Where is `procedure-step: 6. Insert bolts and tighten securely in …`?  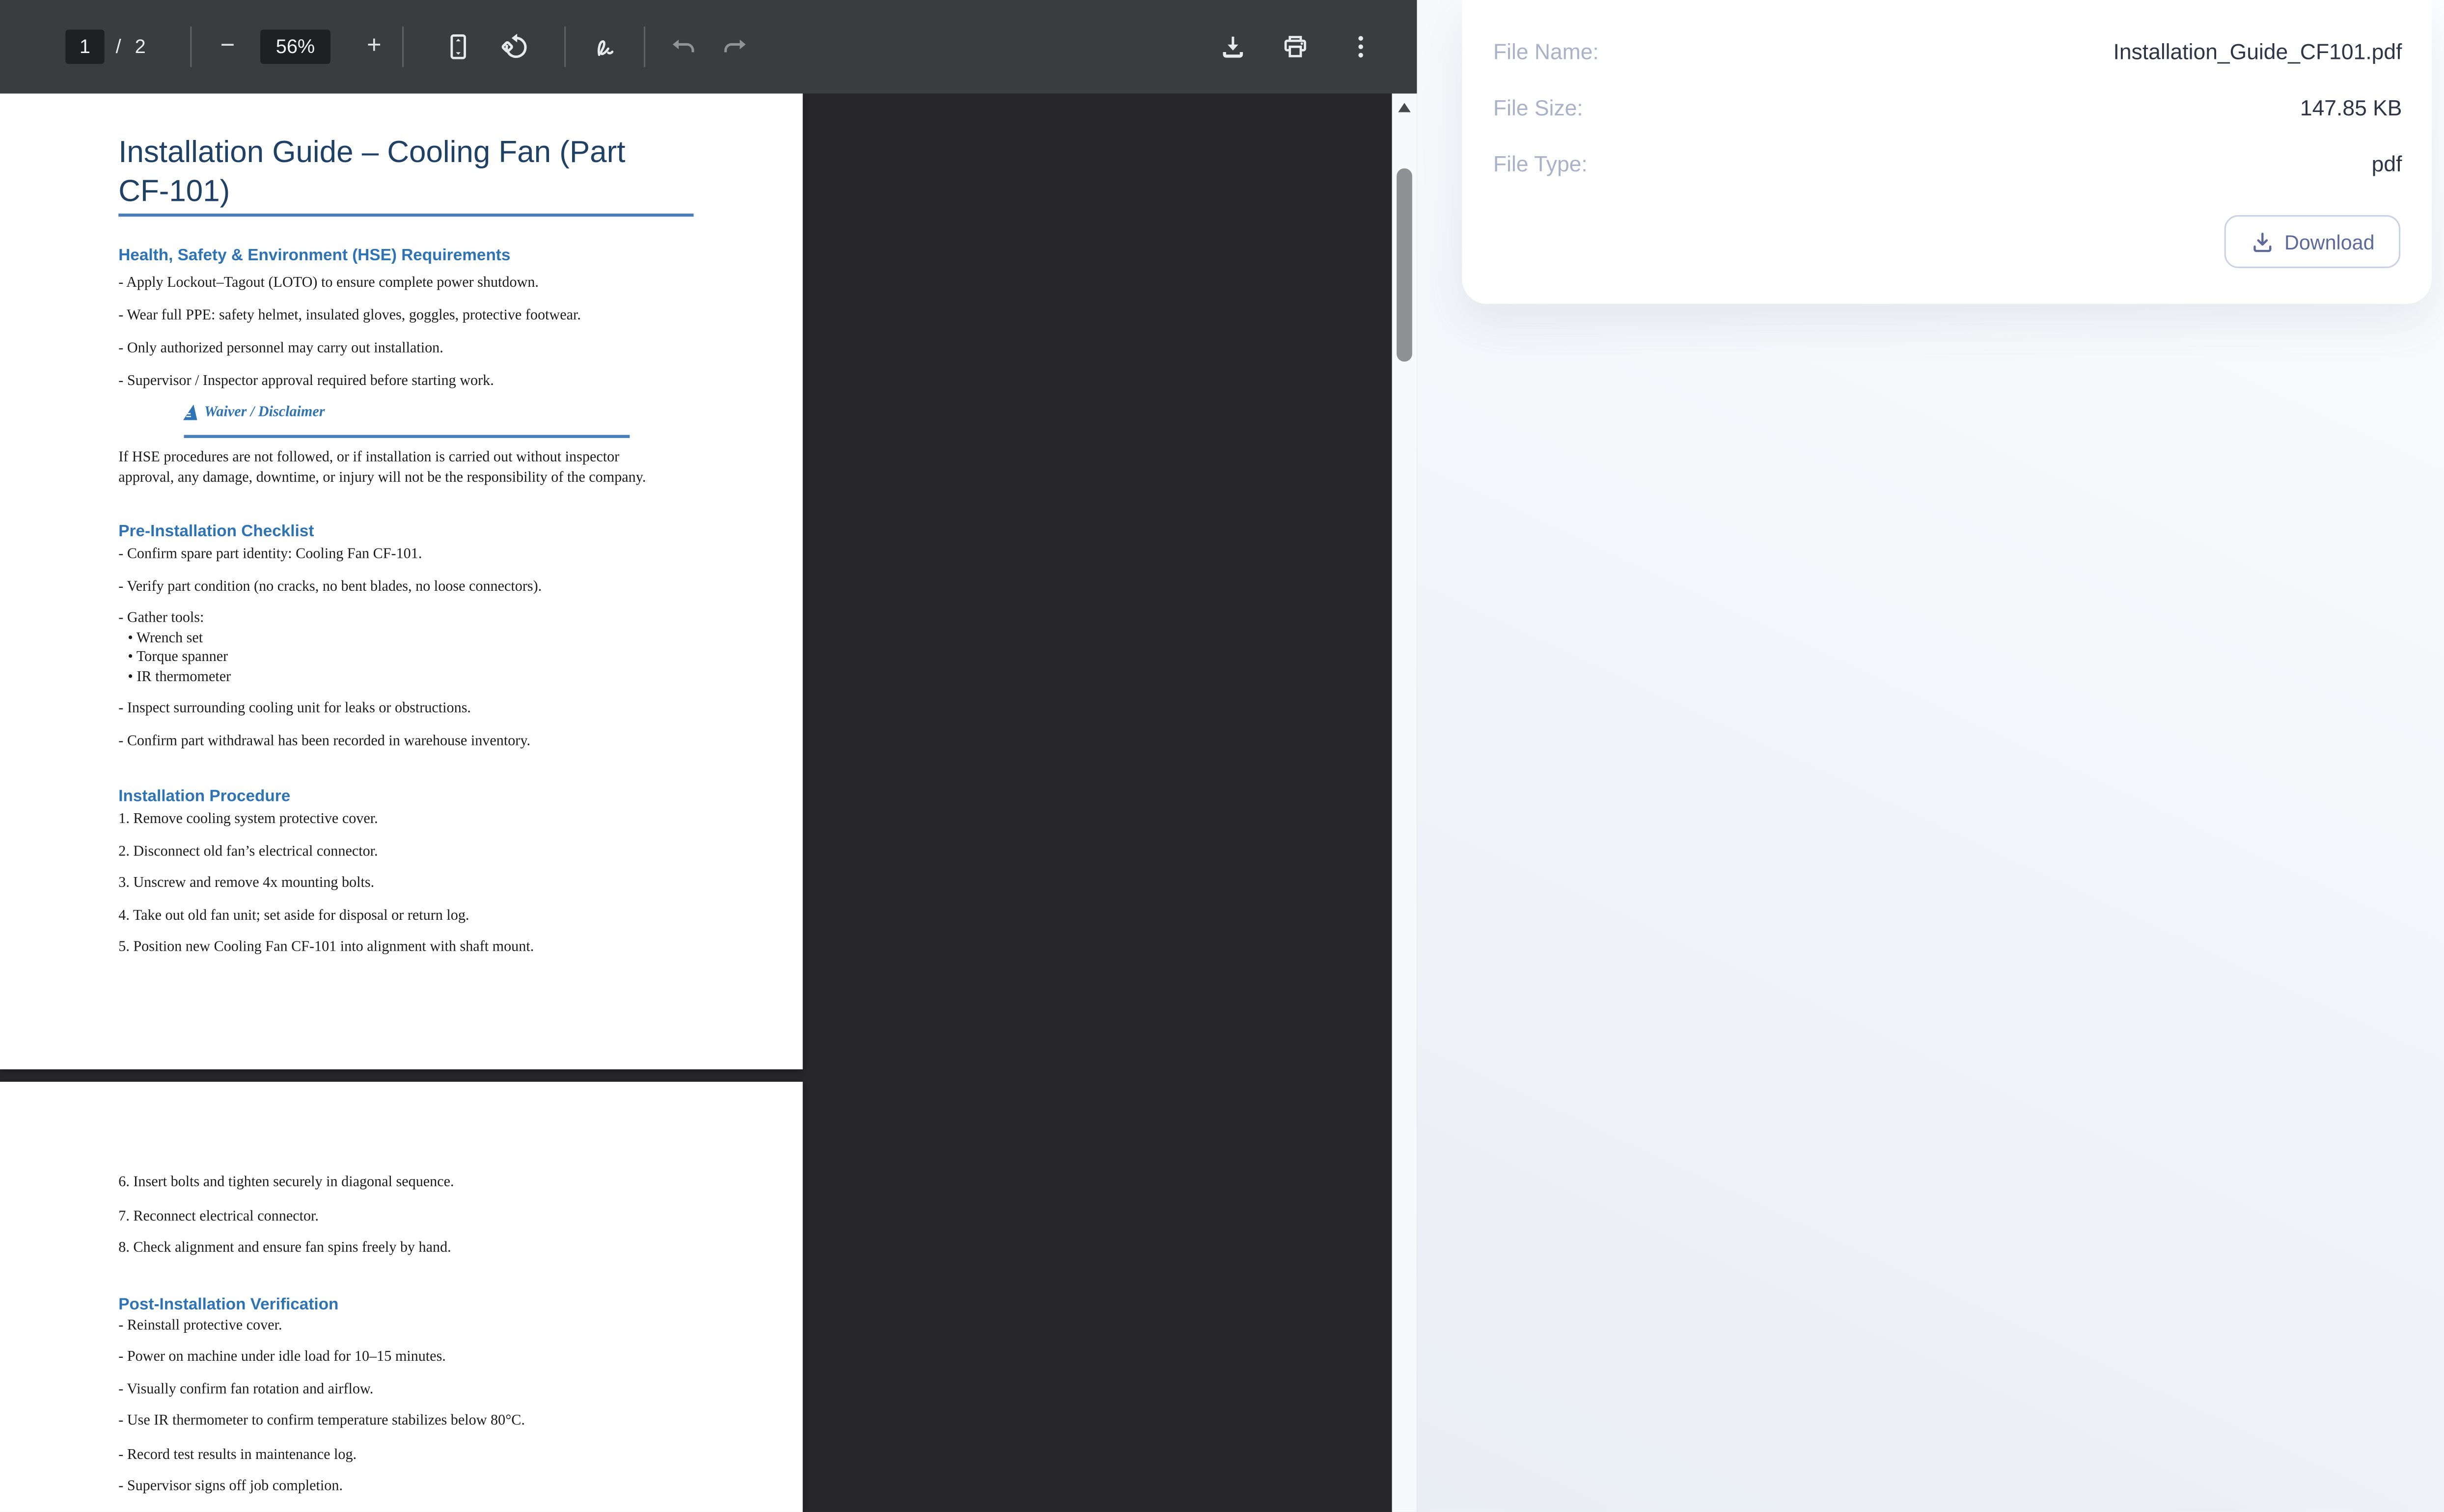
procedure-step: 6. Insert bolts and tighten securely in … is located at coordinates (286, 1183).